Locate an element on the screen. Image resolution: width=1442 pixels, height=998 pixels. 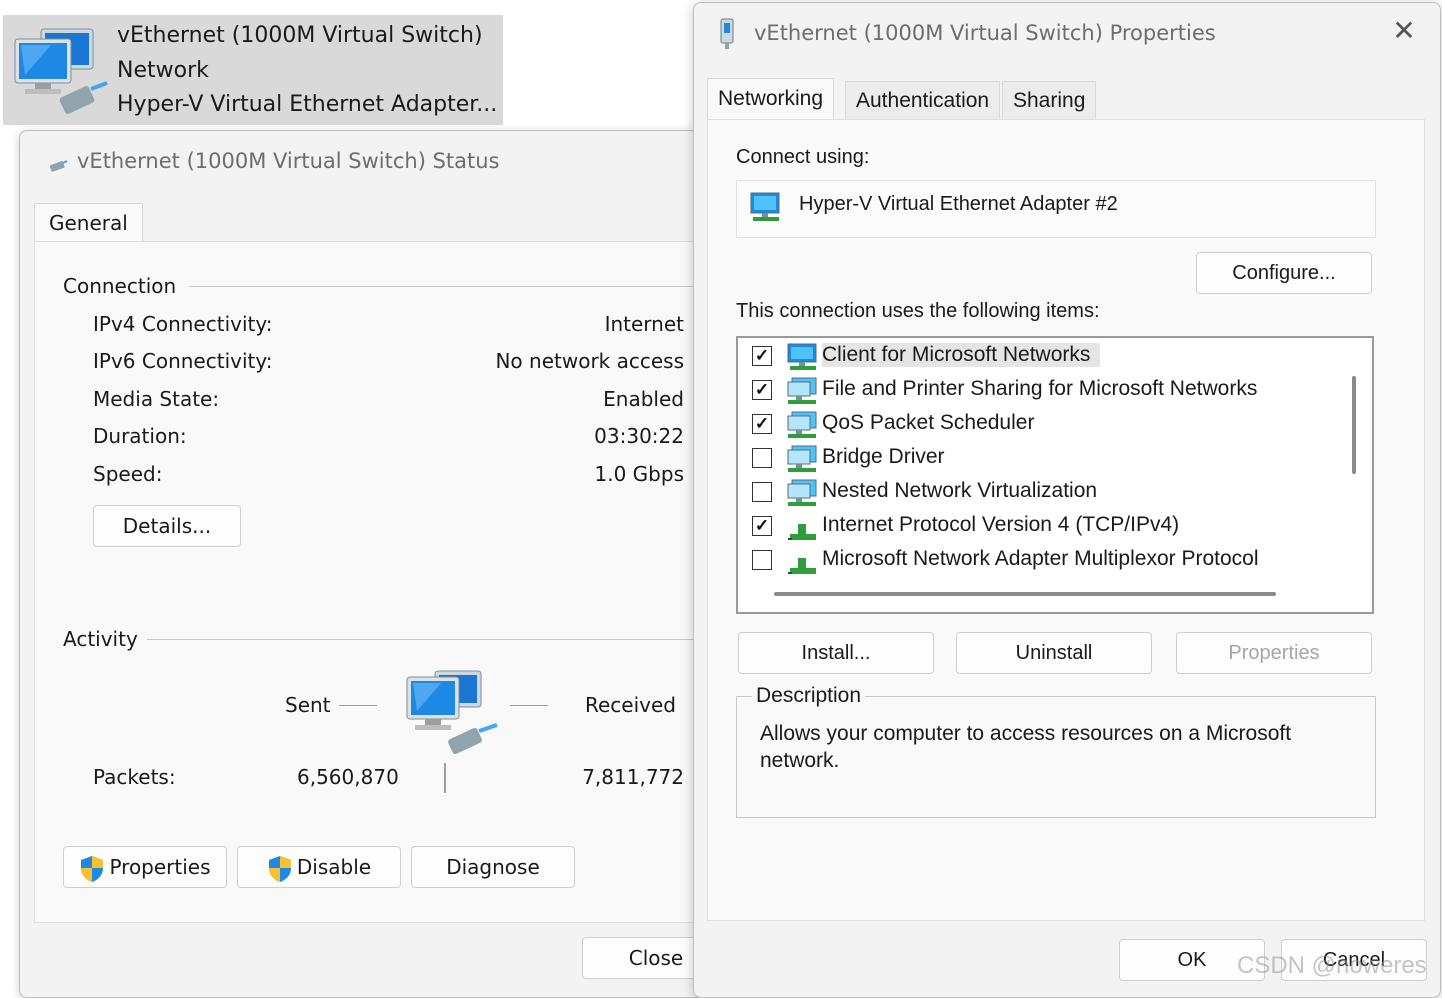
ipv4-connectivity-value: Internet is located at coordinates (644, 324).